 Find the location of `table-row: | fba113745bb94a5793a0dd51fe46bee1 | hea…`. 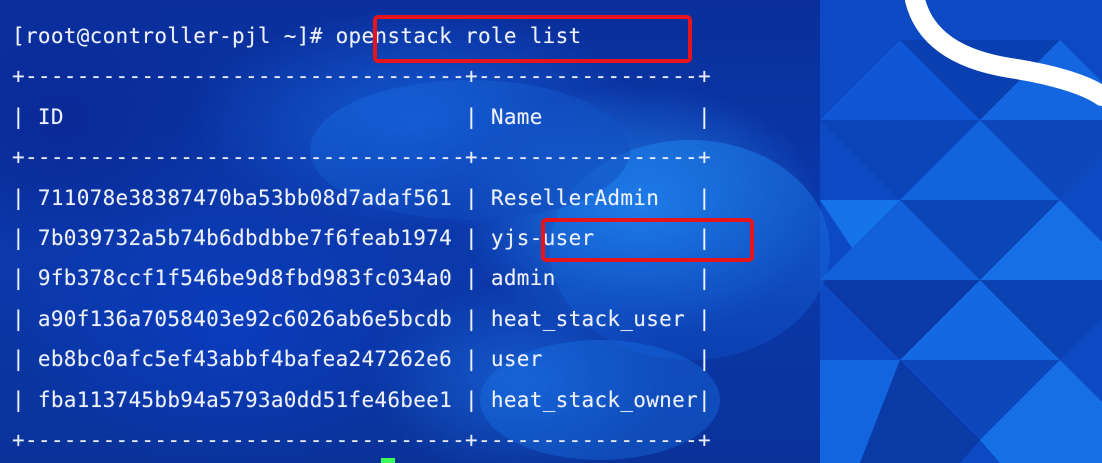

table-row: | fba113745bb94a5793a0dd51fe46bee1 | hea… is located at coordinates (361, 399).